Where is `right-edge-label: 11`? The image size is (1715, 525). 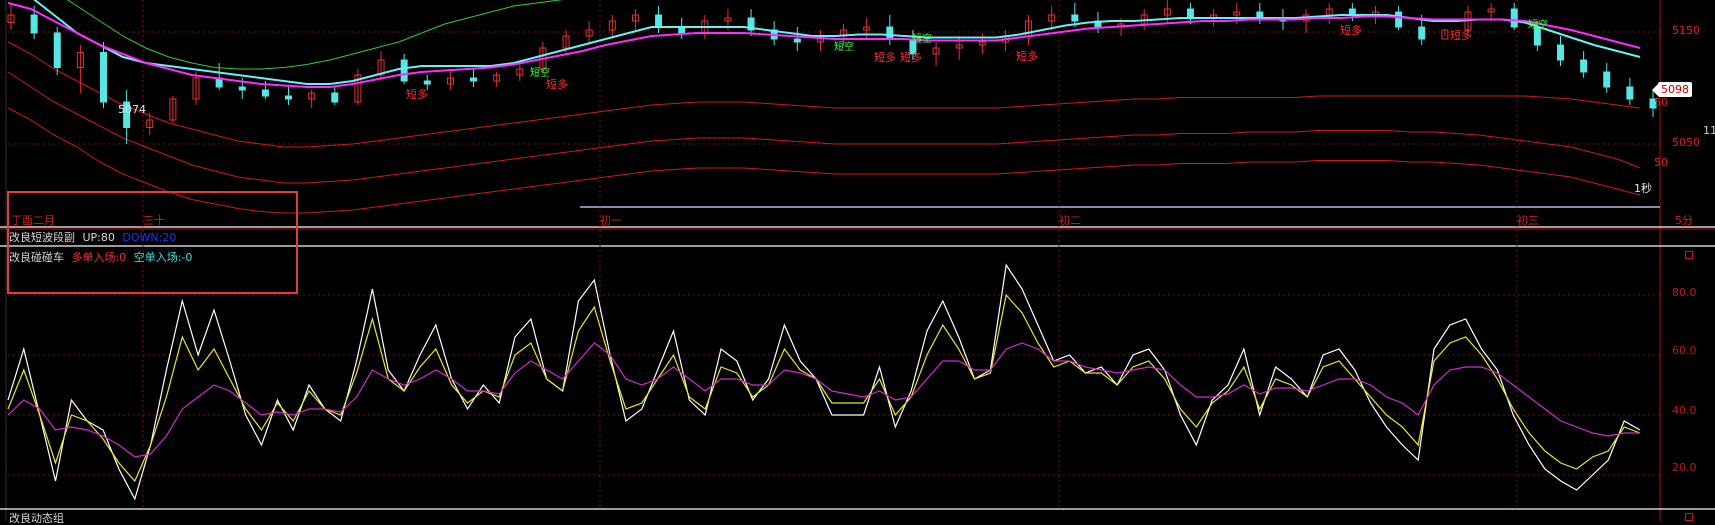
right-edge-label: 11 is located at coordinates (1709, 130).